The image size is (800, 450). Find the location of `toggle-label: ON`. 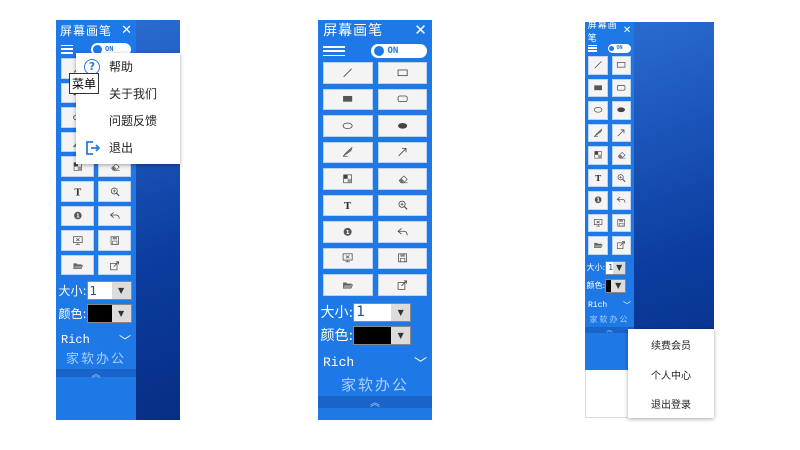

toggle-label: ON is located at coordinates (393, 51).